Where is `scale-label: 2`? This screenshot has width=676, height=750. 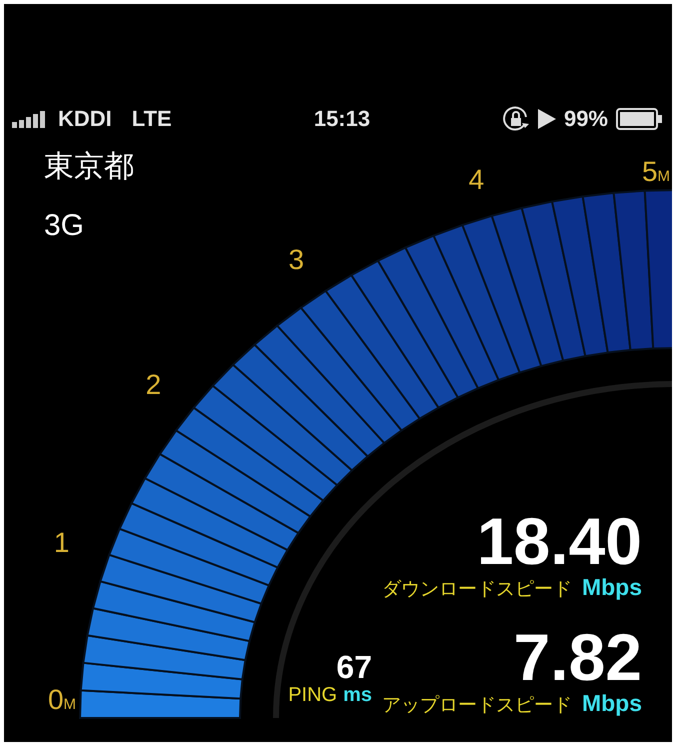 scale-label: 2 is located at coordinates (154, 385).